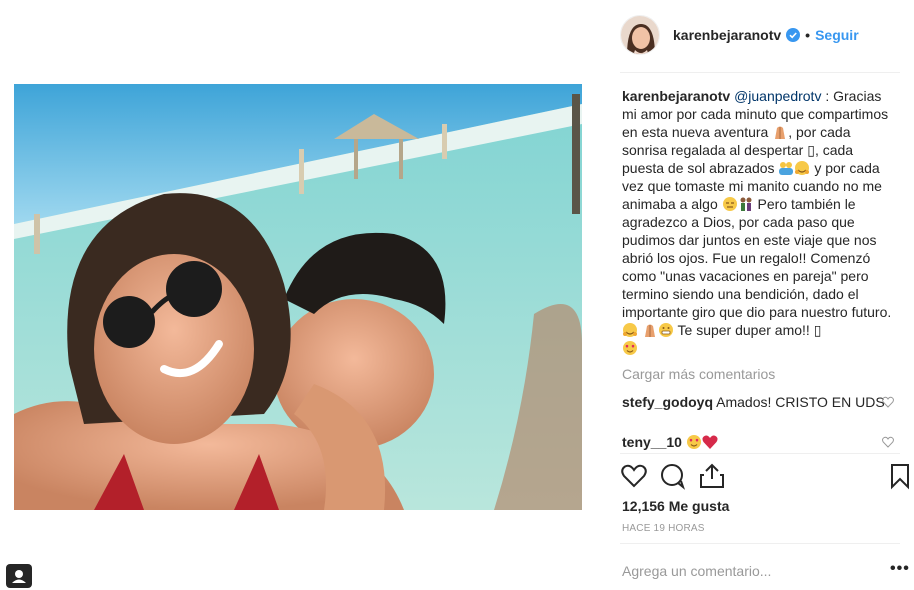  What do you see at coordinates (900, 476) in the screenshot?
I see `bookmark-icon` at bounding box center [900, 476].